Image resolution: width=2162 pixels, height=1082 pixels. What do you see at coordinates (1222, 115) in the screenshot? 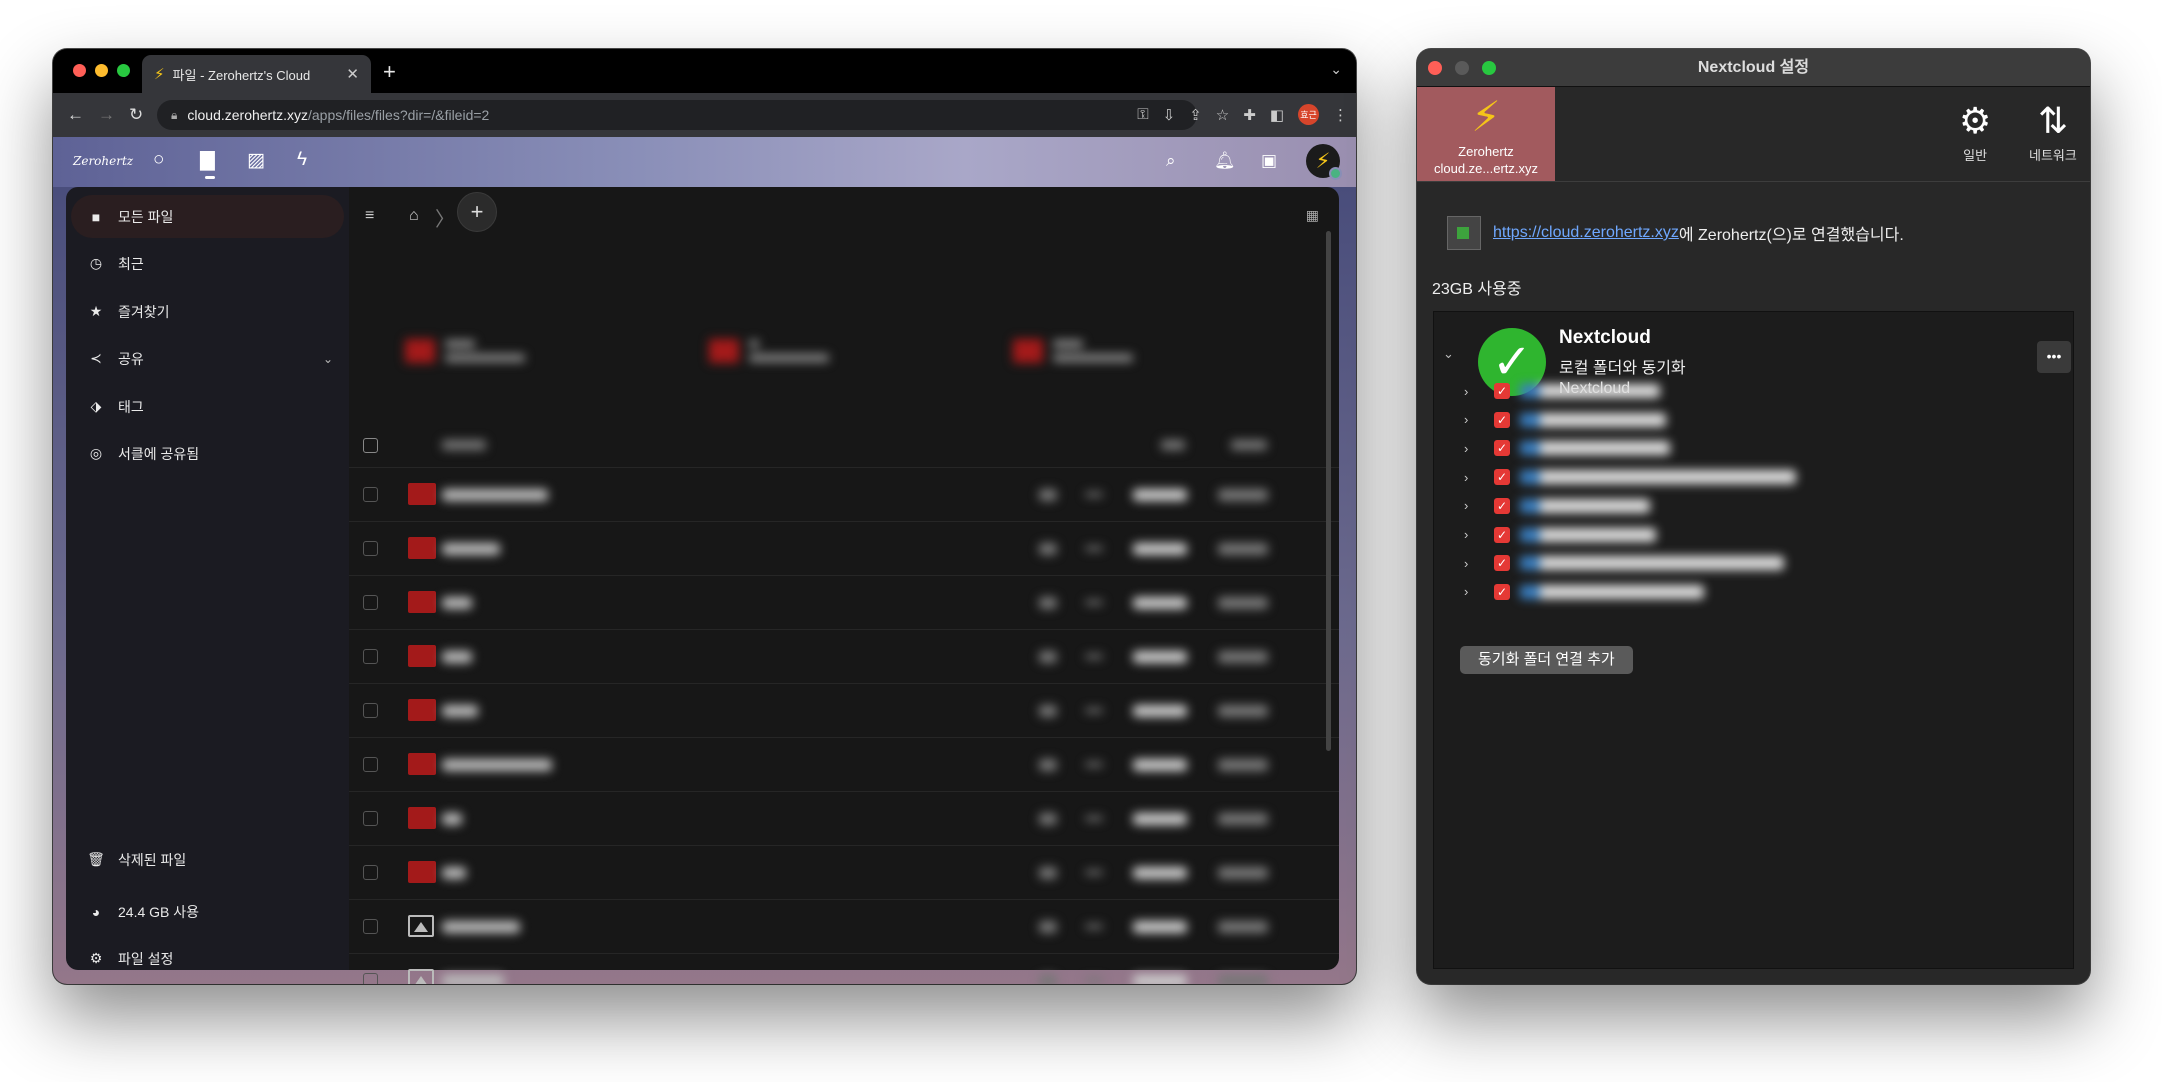
I see `star-icon: ☆` at bounding box center [1222, 115].